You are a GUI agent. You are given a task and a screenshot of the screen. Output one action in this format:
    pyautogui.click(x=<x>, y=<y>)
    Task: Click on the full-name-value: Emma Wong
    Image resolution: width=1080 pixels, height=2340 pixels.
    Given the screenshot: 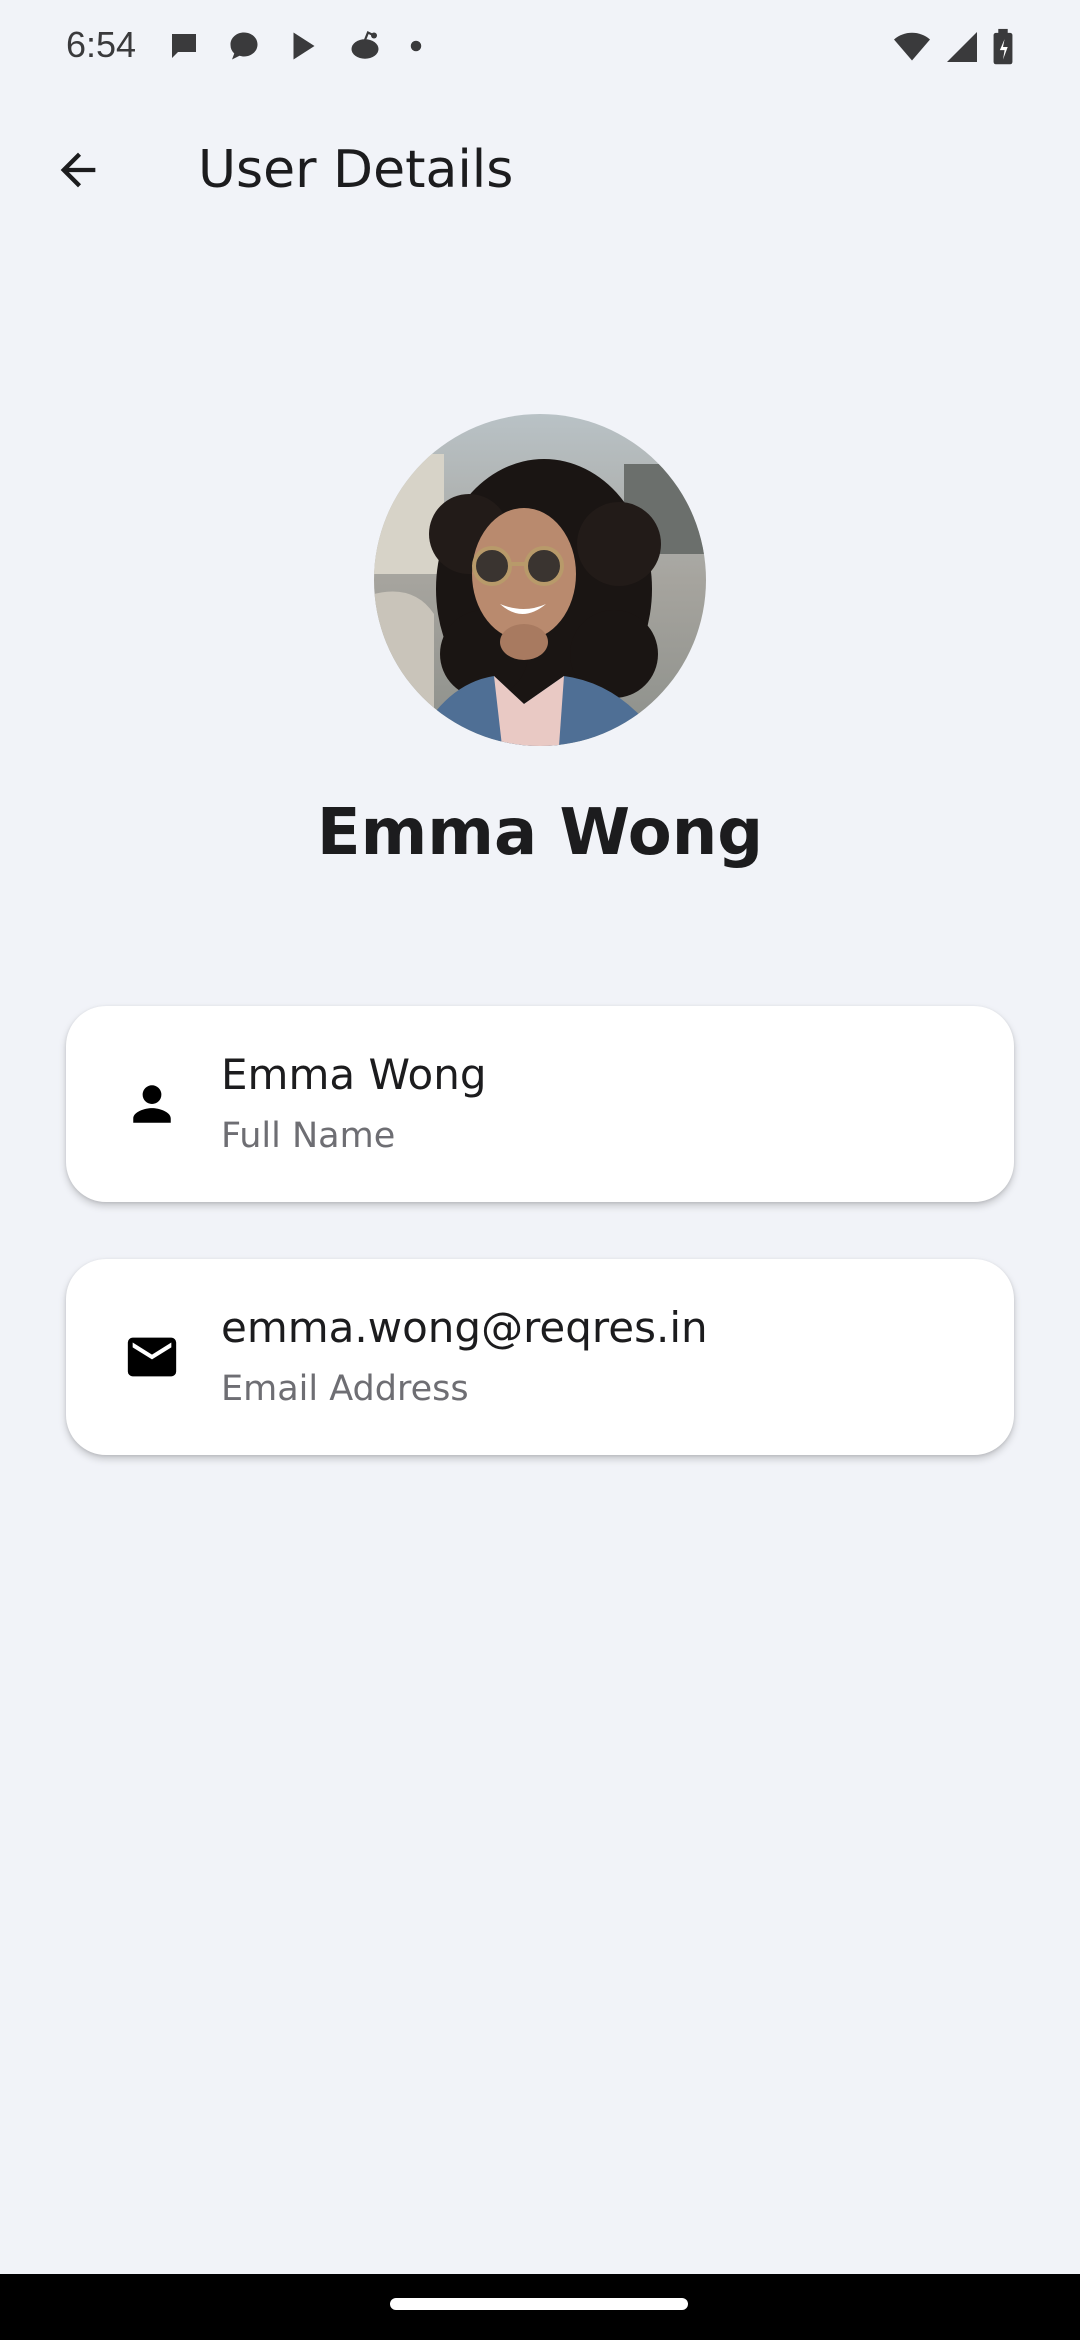 What is the action you would take?
    pyautogui.click(x=354, y=1074)
    